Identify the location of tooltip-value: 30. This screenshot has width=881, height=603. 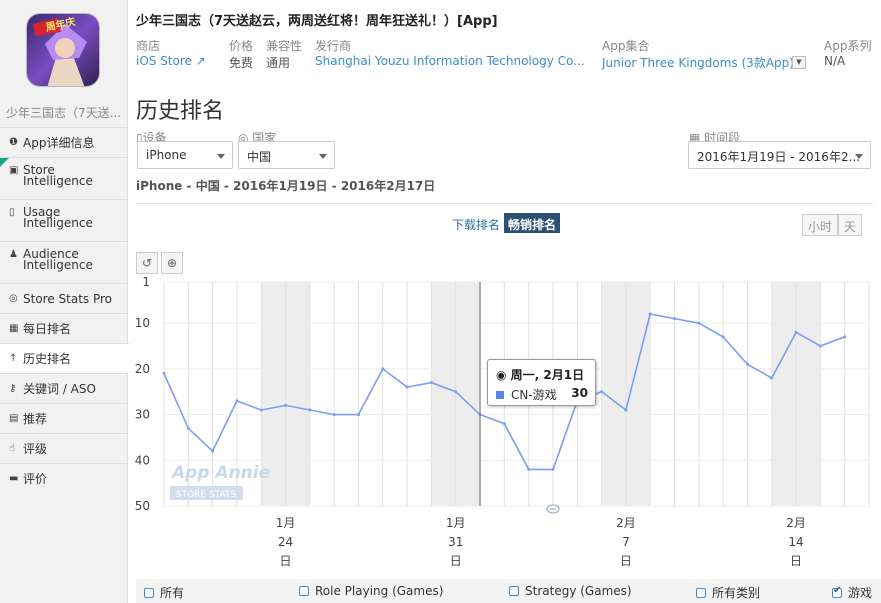
(579, 393).